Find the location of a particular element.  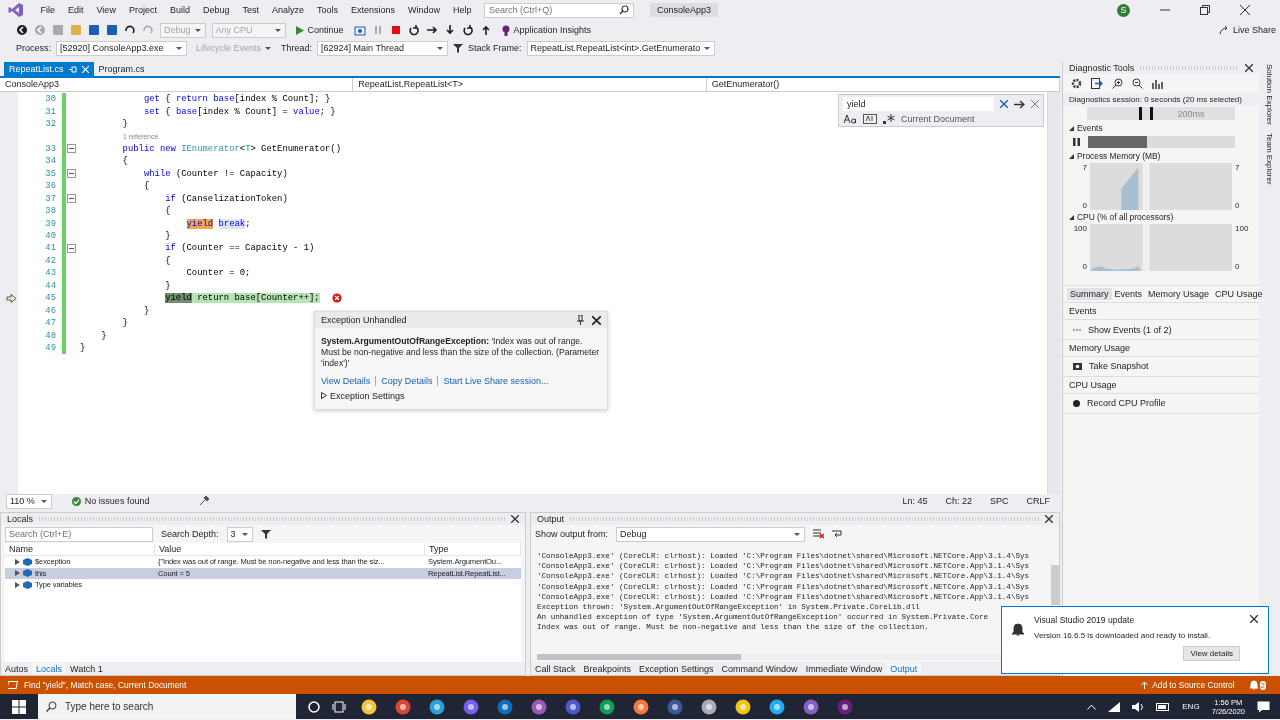

exception-settings-expander: Exception Settings is located at coordinates (363, 395).